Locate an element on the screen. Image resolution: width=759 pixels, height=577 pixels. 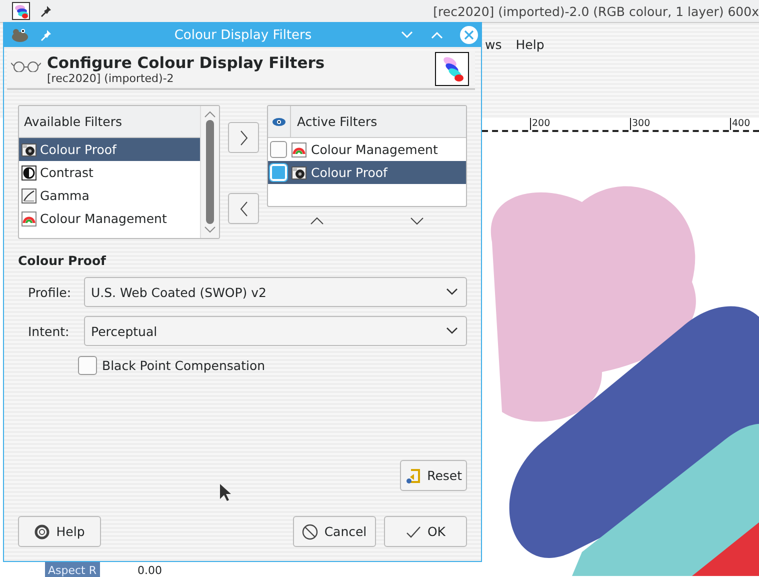
window-title: [rec2020] (imported)-2.0 (RGB colour, 1 layer) 600x is located at coordinates (596, 11).